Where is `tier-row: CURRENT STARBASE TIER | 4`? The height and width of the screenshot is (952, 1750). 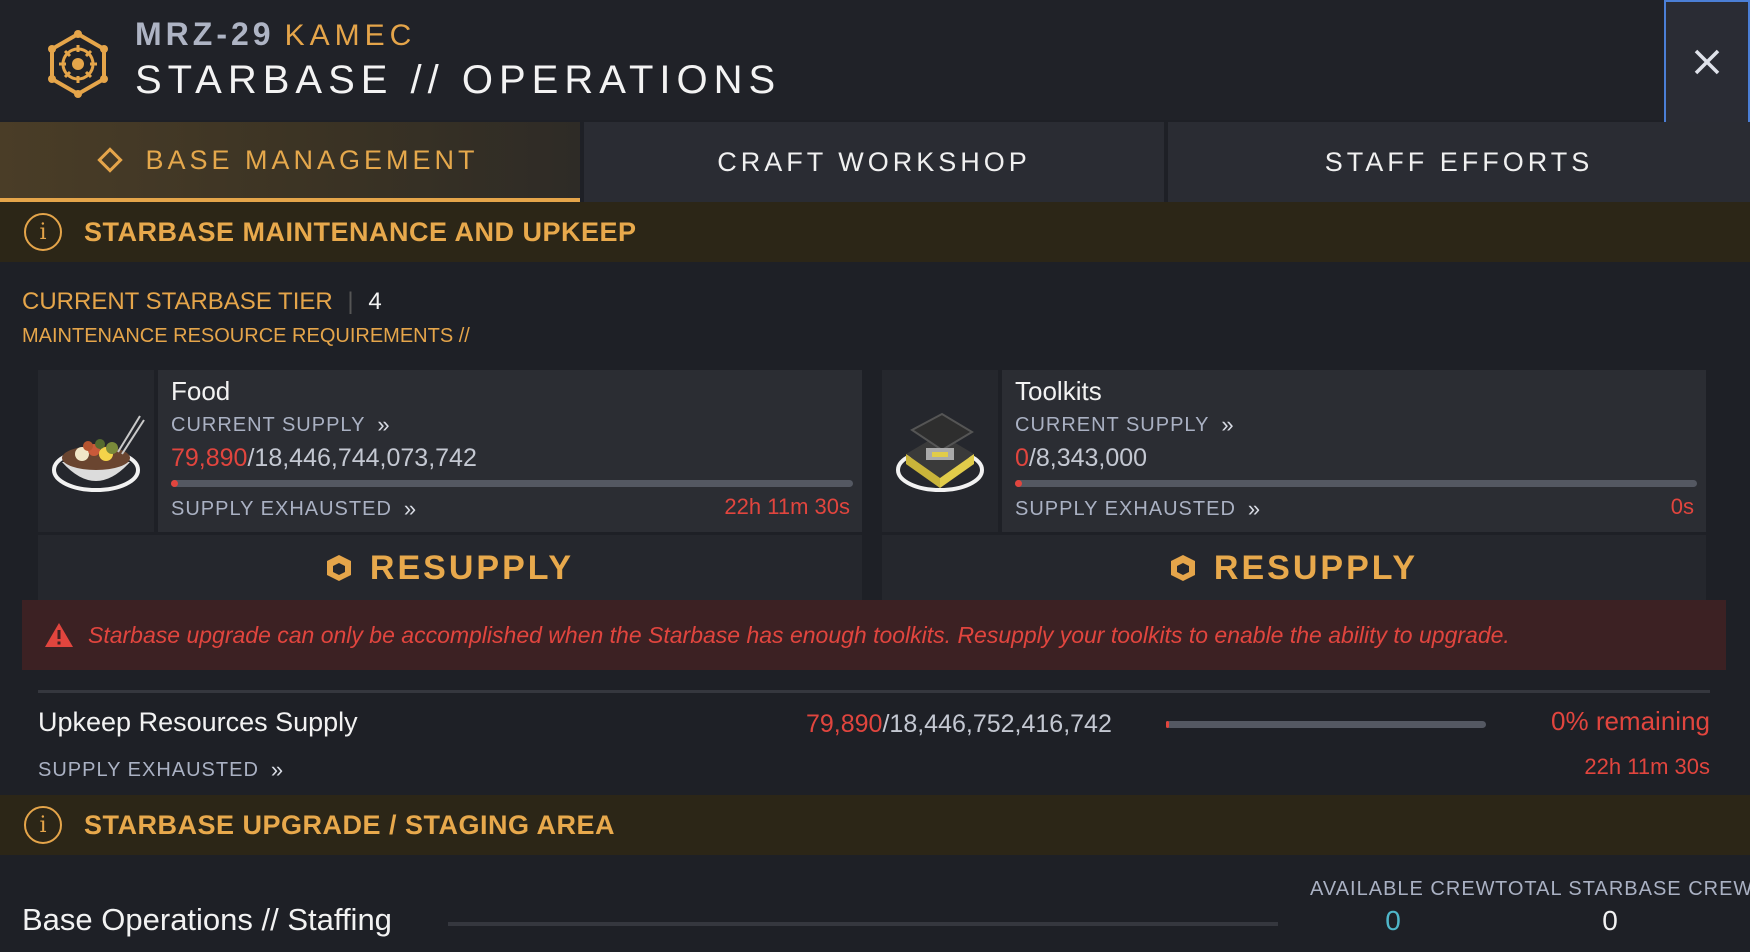 tier-row: CURRENT STARBASE TIER | 4 is located at coordinates (202, 301).